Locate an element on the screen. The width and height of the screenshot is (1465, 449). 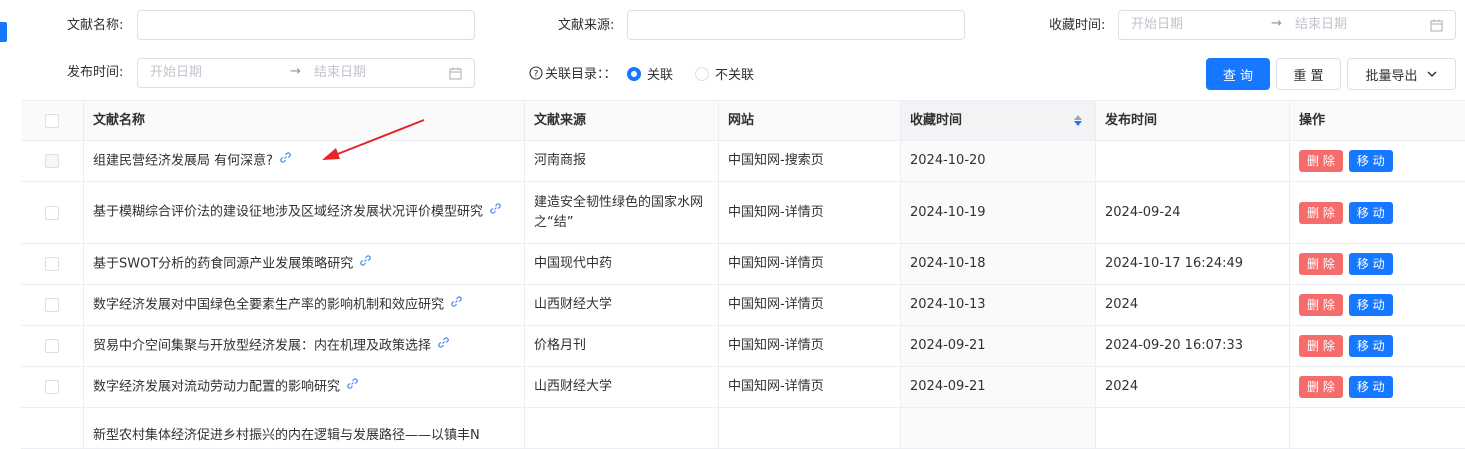
row-title: 新型农村集体经济促进乡村振兴的内在逻辑与发展路径——以镇丰N is located at coordinates (286, 435).